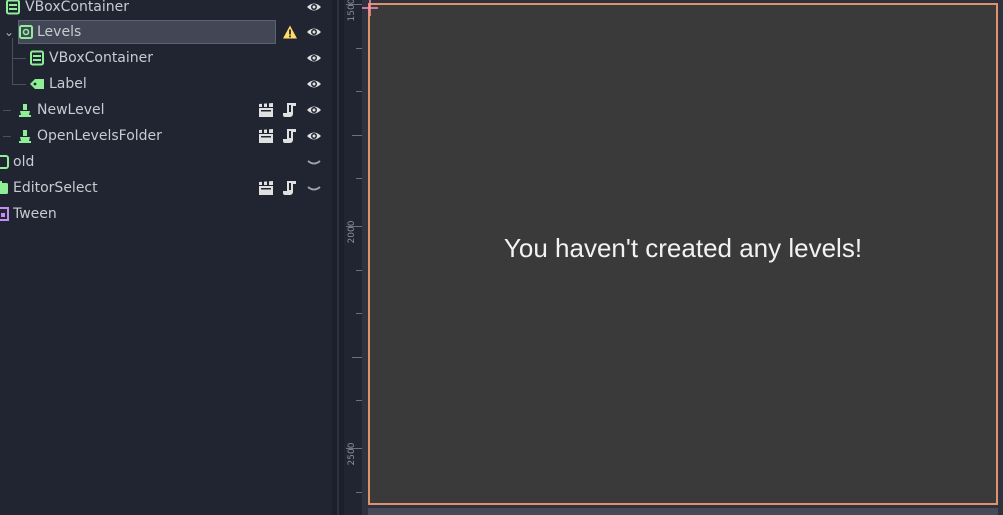 This screenshot has height=515, width=1003. What do you see at coordinates (352, 11) in the screenshot?
I see `ruler-label: 1500` at bounding box center [352, 11].